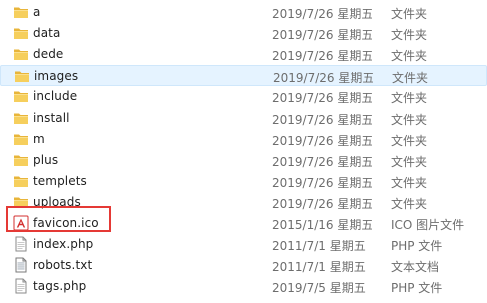 The height and width of the screenshot is (303, 487). I want to click on file-name: images, so click(56, 76).